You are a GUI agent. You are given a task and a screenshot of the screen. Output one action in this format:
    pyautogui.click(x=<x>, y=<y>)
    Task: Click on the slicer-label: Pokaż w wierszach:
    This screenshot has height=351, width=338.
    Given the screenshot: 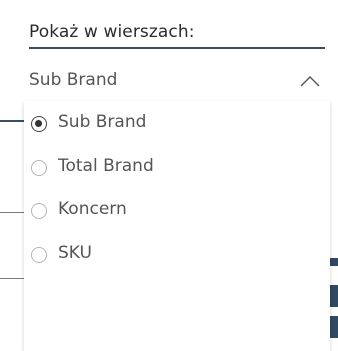 What is the action you would take?
    pyautogui.click(x=177, y=35)
    